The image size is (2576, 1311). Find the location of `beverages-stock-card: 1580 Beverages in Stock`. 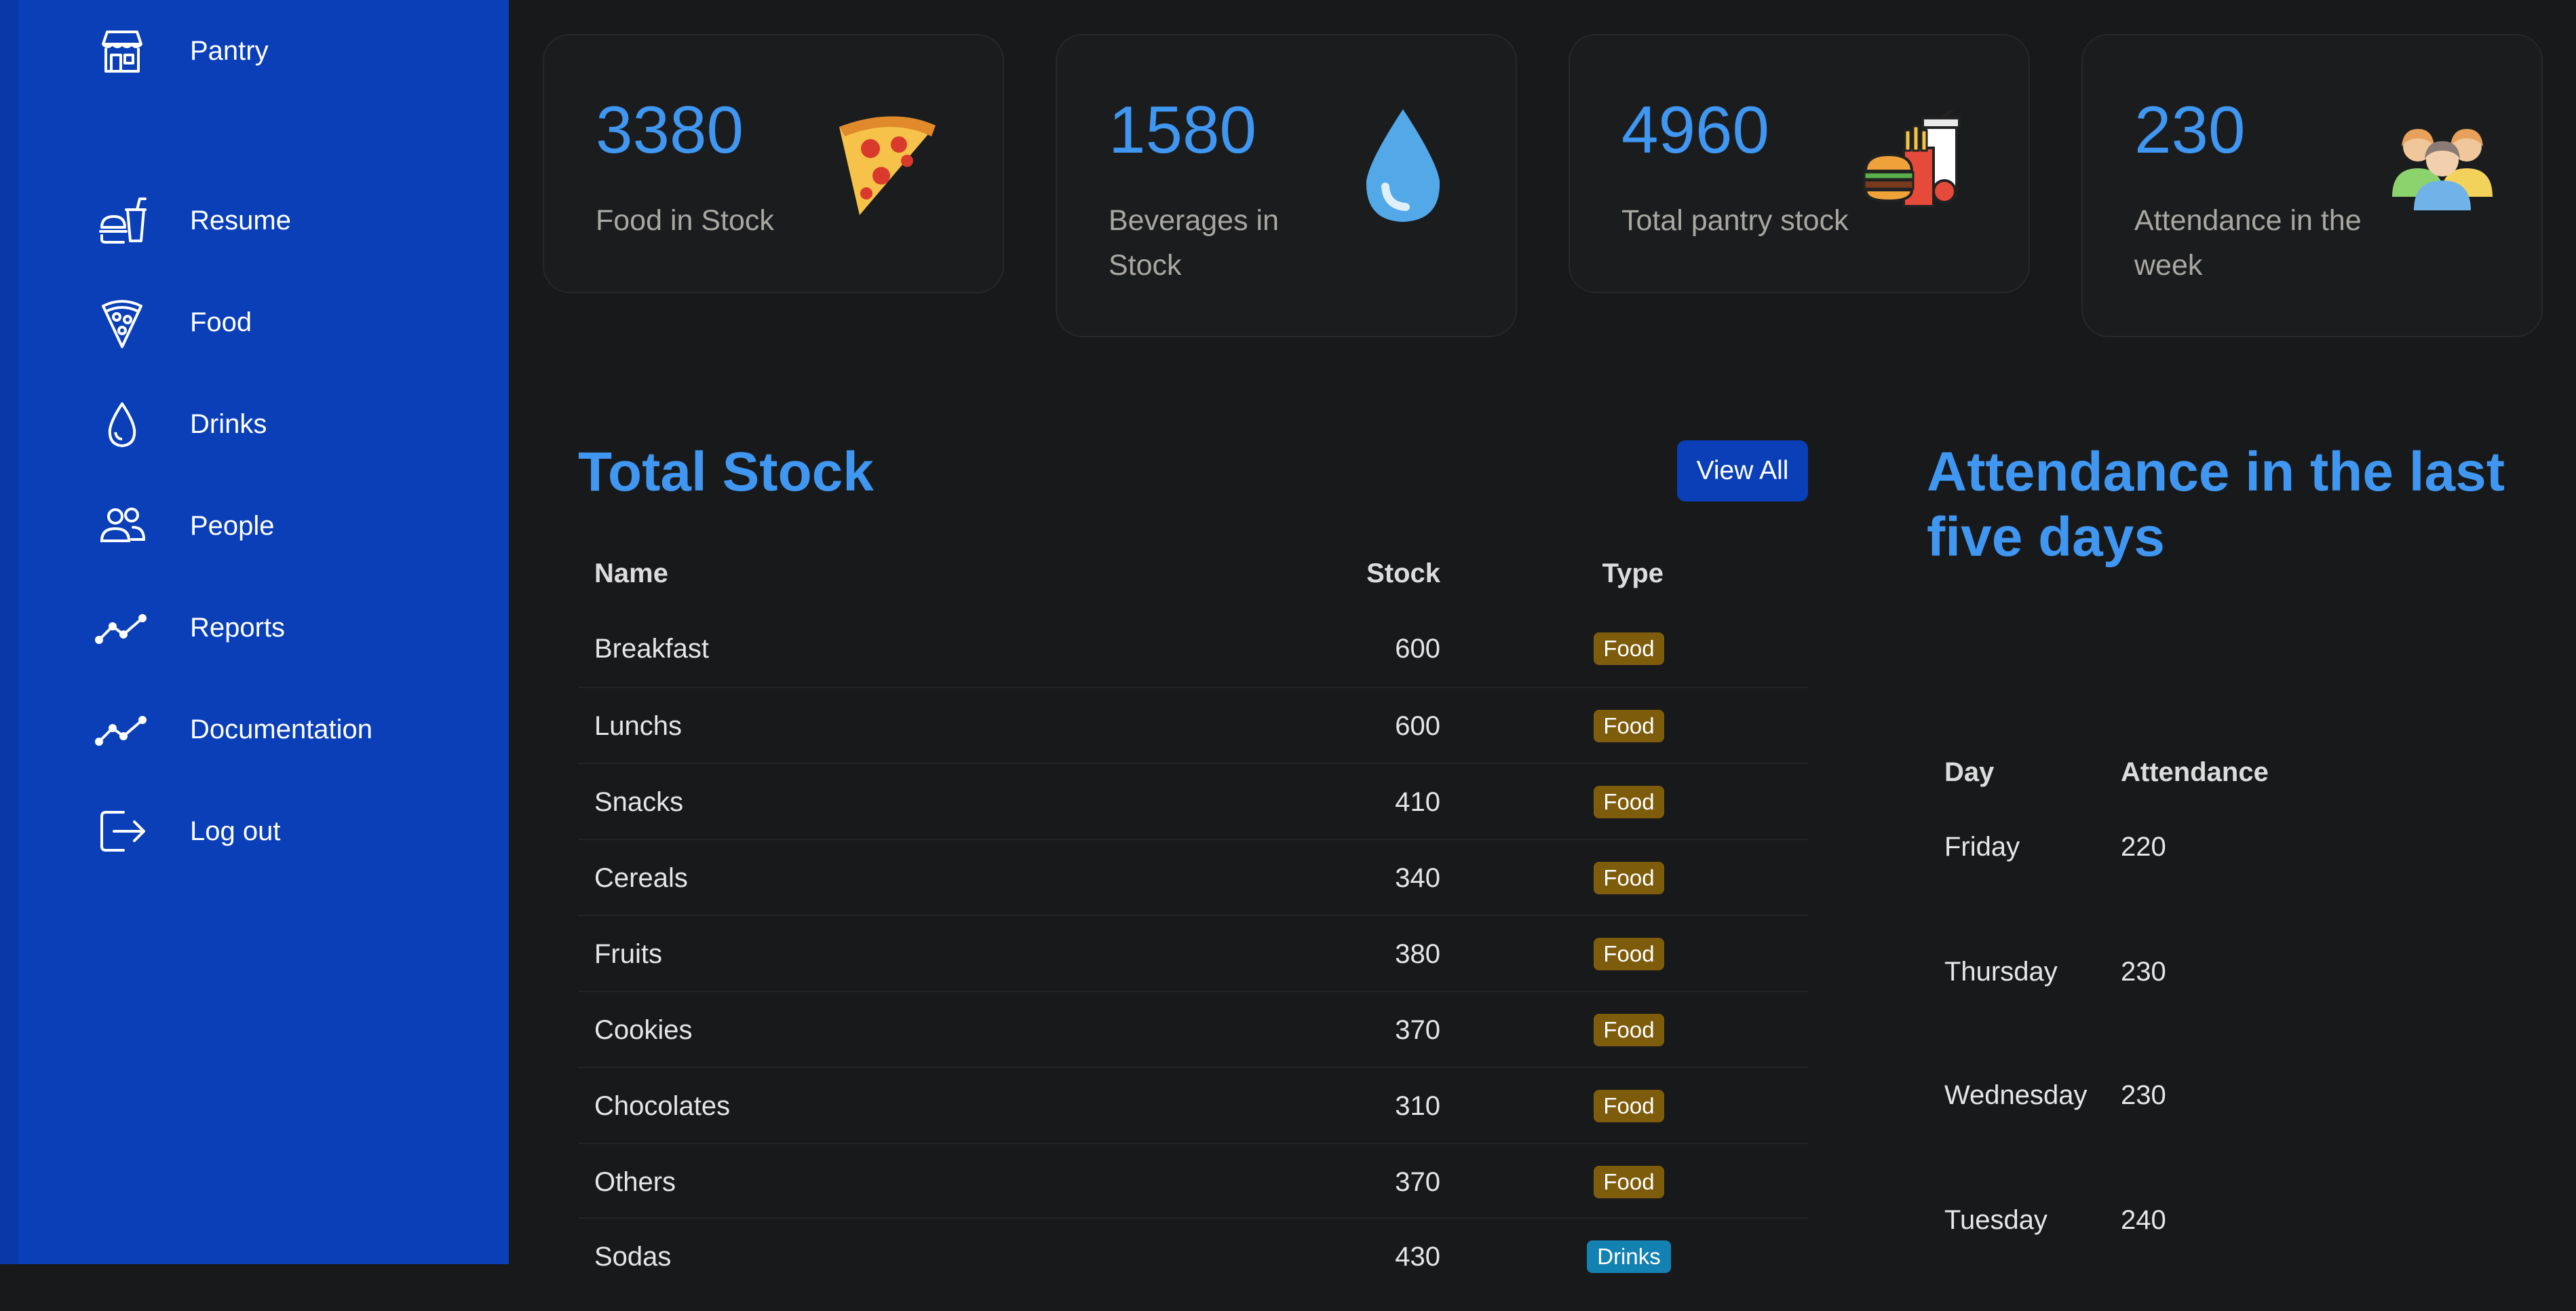

beverages-stock-card: 1580 Beverages in Stock is located at coordinates (1286, 185).